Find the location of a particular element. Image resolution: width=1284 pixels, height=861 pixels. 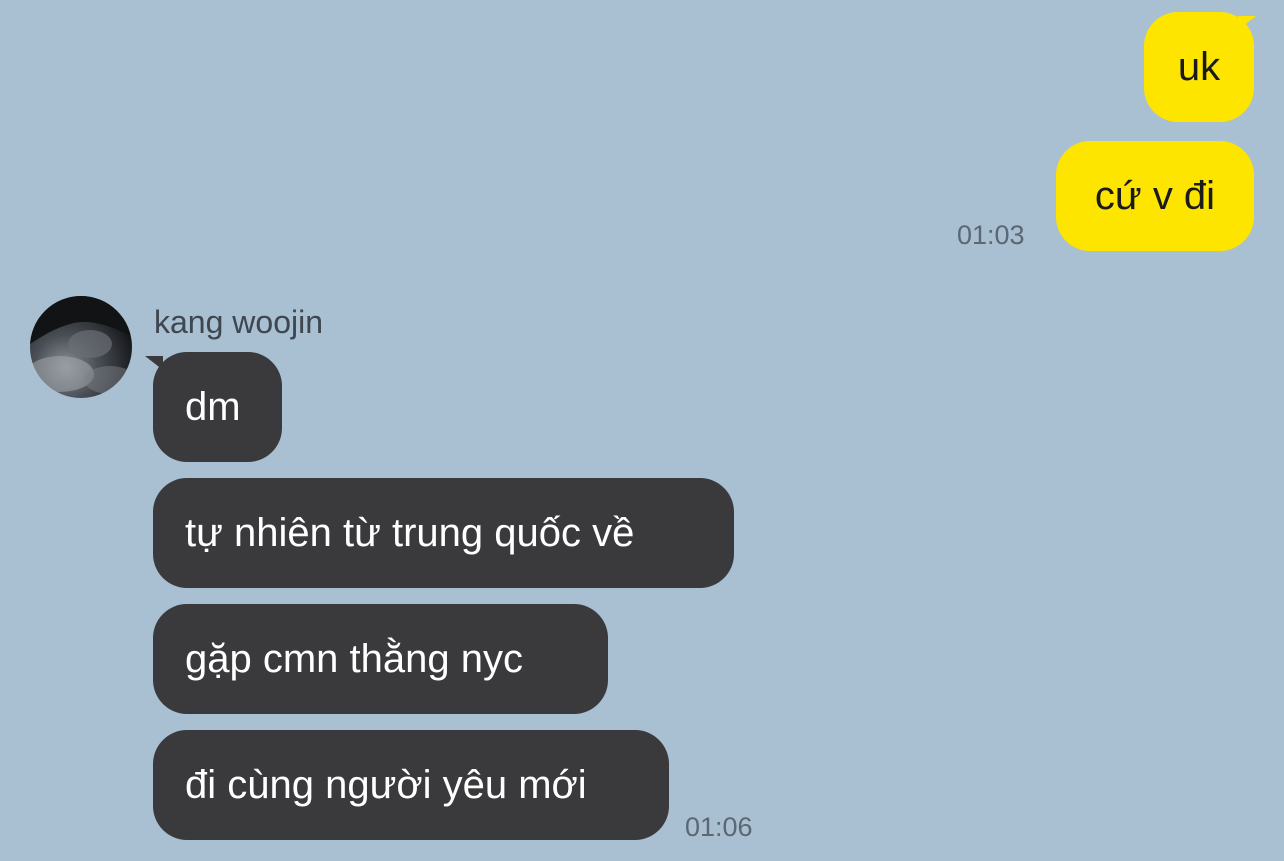

received-message-text: dm is located at coordinates (213, 407).